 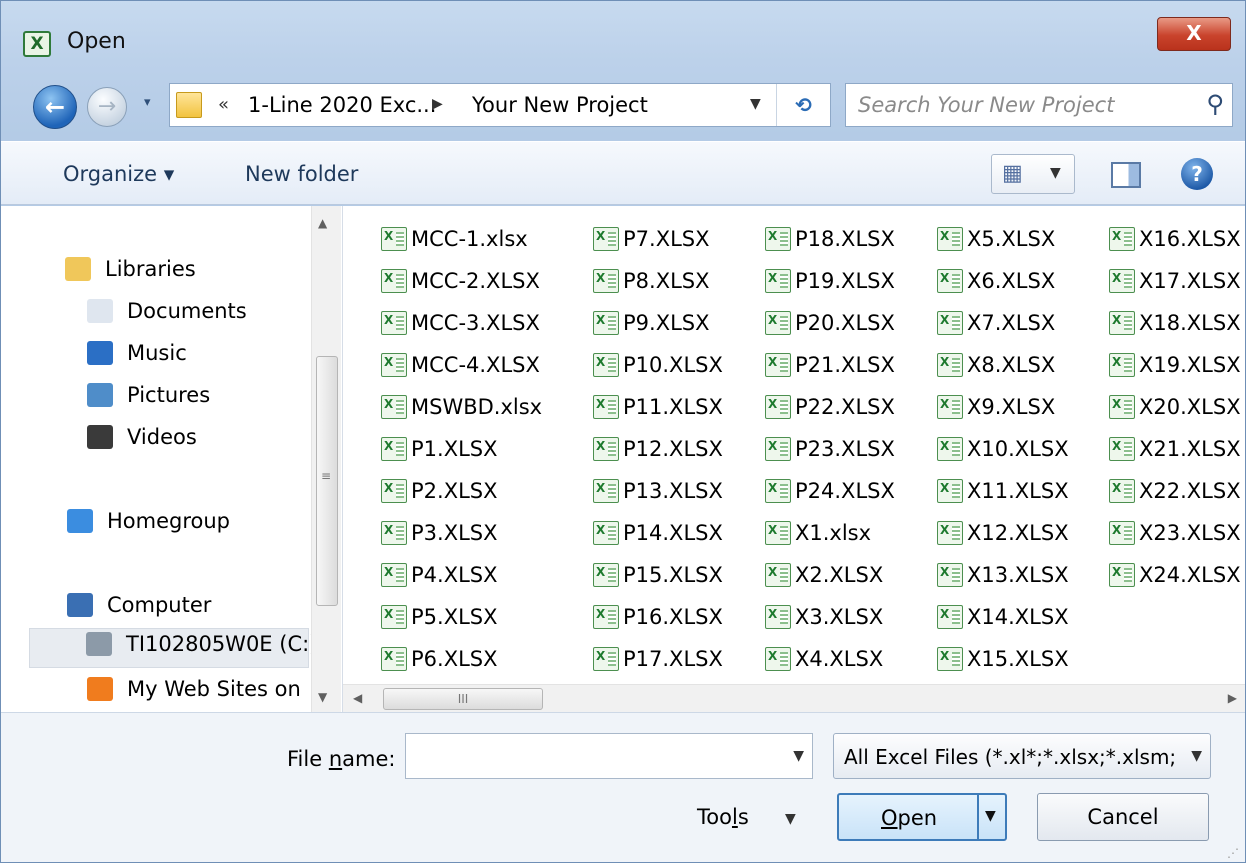 What do you see at coordinates (439, 617) in the screenshot?
I see `file-item: P5.XLSX` at bounding box center [439, 617].